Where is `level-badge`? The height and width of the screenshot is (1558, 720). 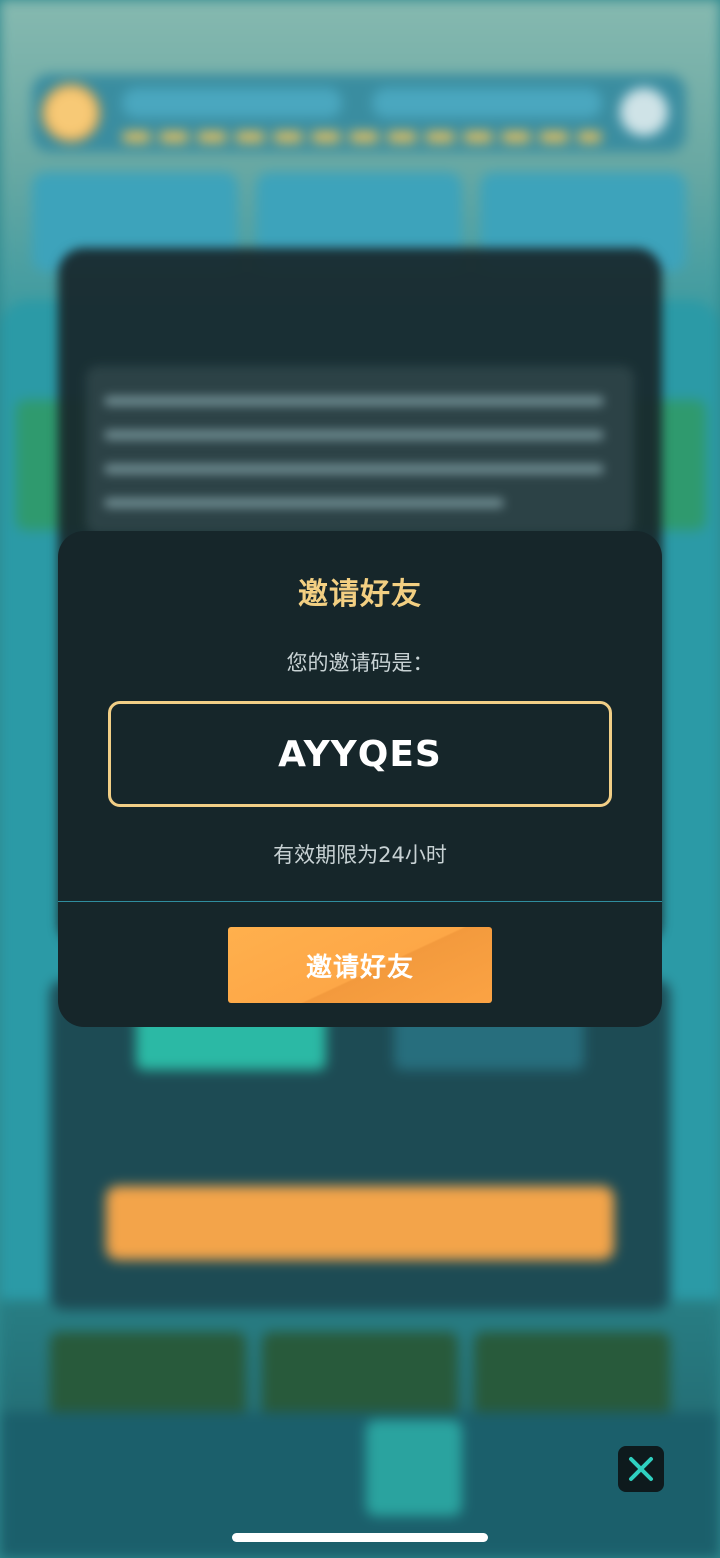
level-badge is located at coordinates (71, 113).